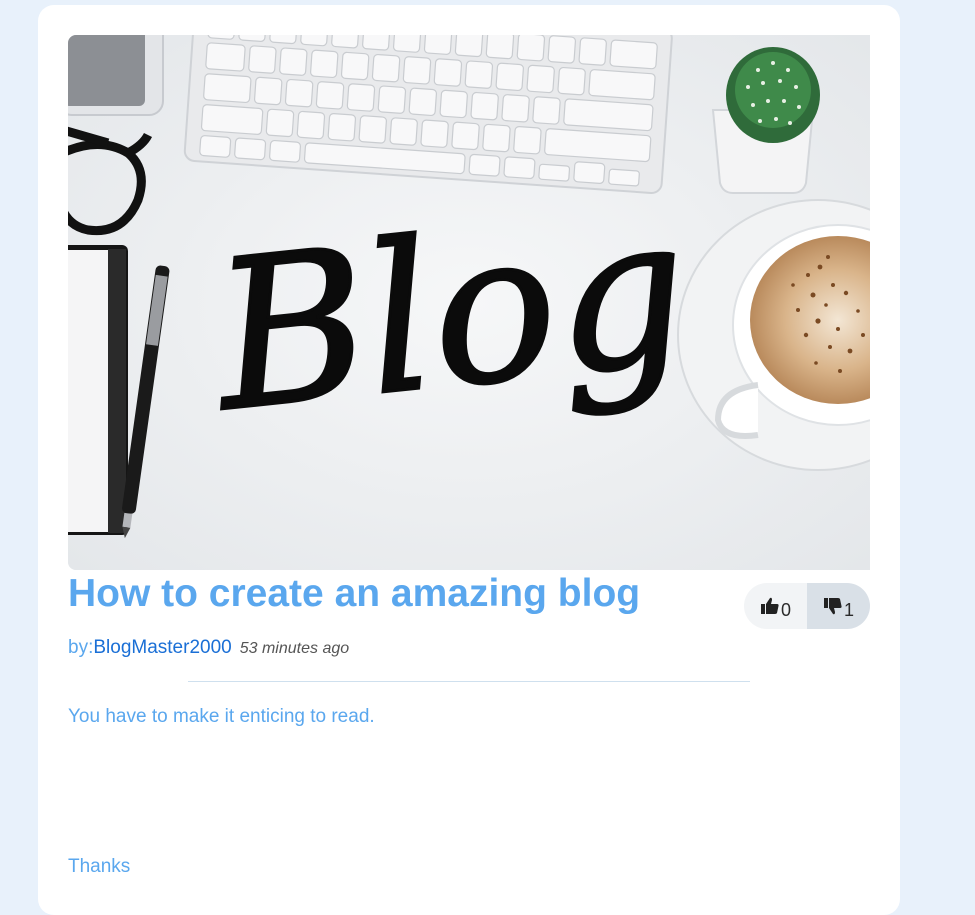 Image resolution: width=975 pixels, height=915 pixels. What do you see at coordinates (162, 647) in the screenshot?
I see `author-link: BlogMaster2000` at bounding box center [162, 647].